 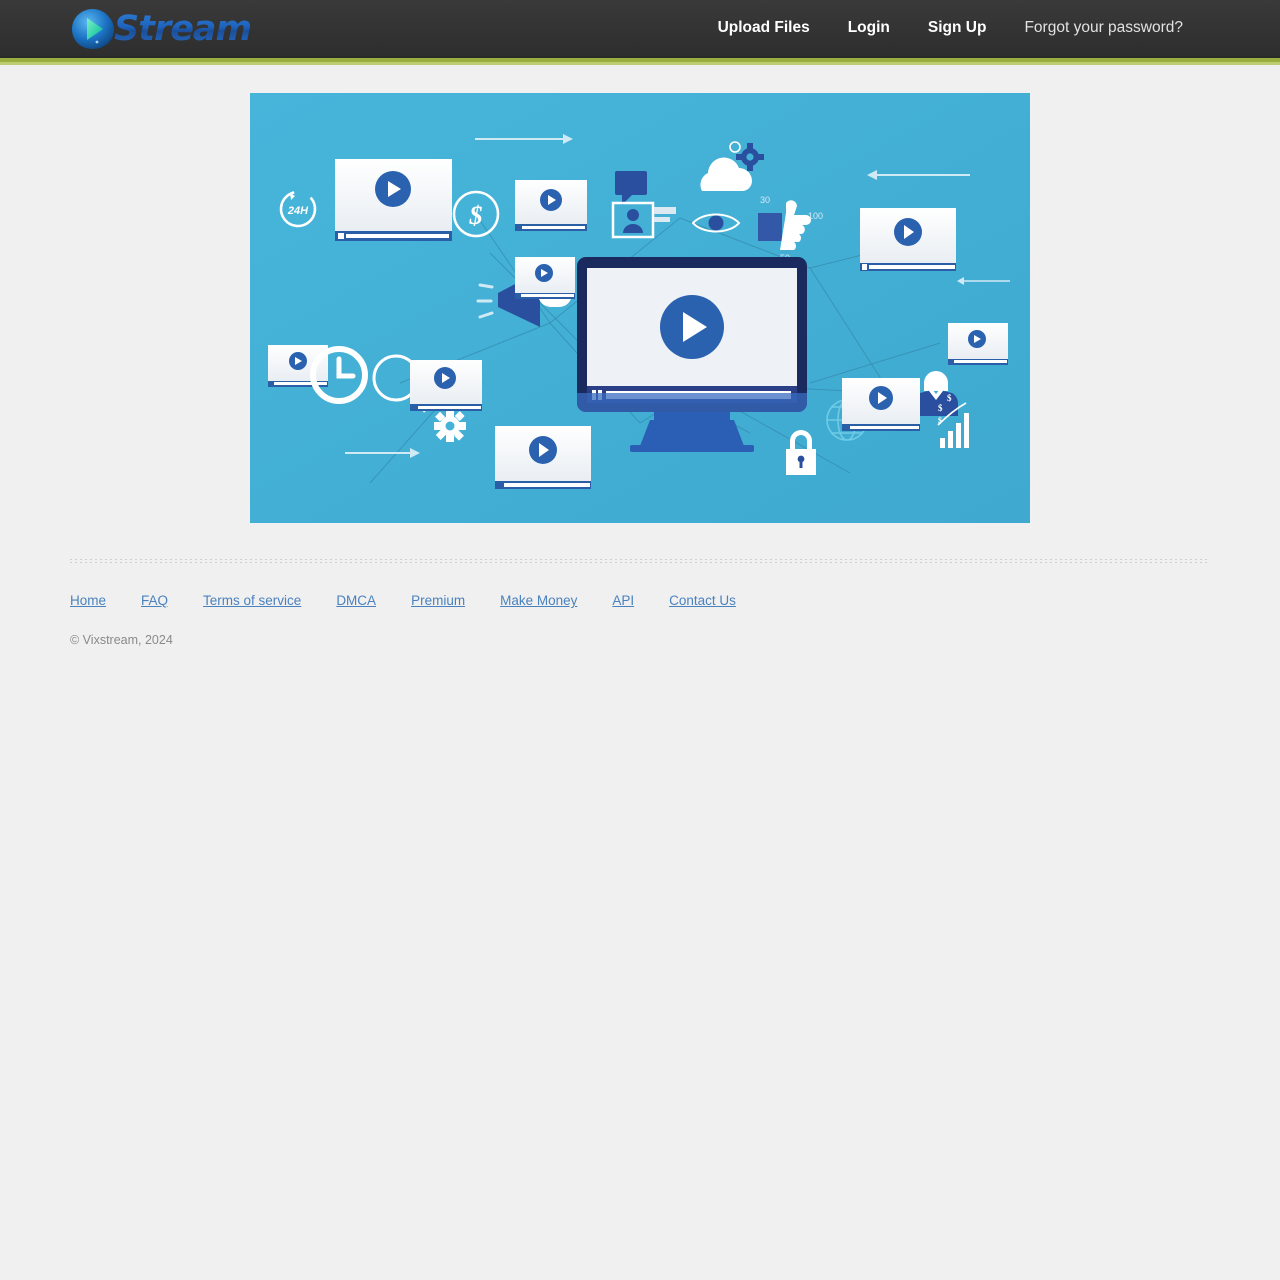 What do you see at coordinates (815, 216) in the screenshot?
I see `likes-count-label: 100` at bounding box center [815, 216].